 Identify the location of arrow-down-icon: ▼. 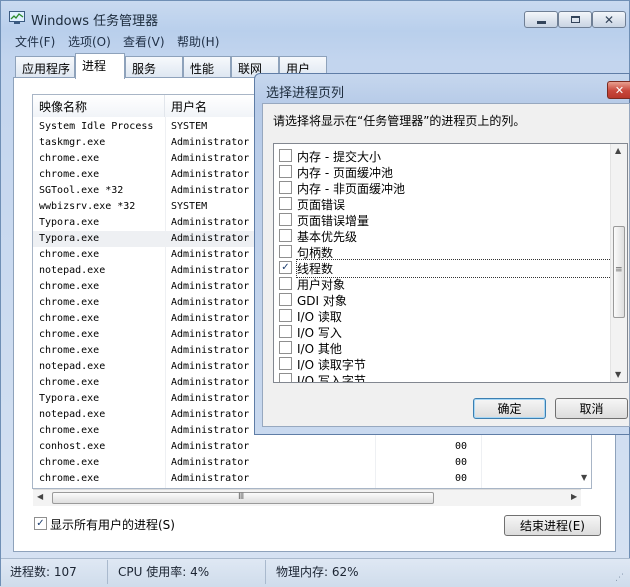
(618, 374).